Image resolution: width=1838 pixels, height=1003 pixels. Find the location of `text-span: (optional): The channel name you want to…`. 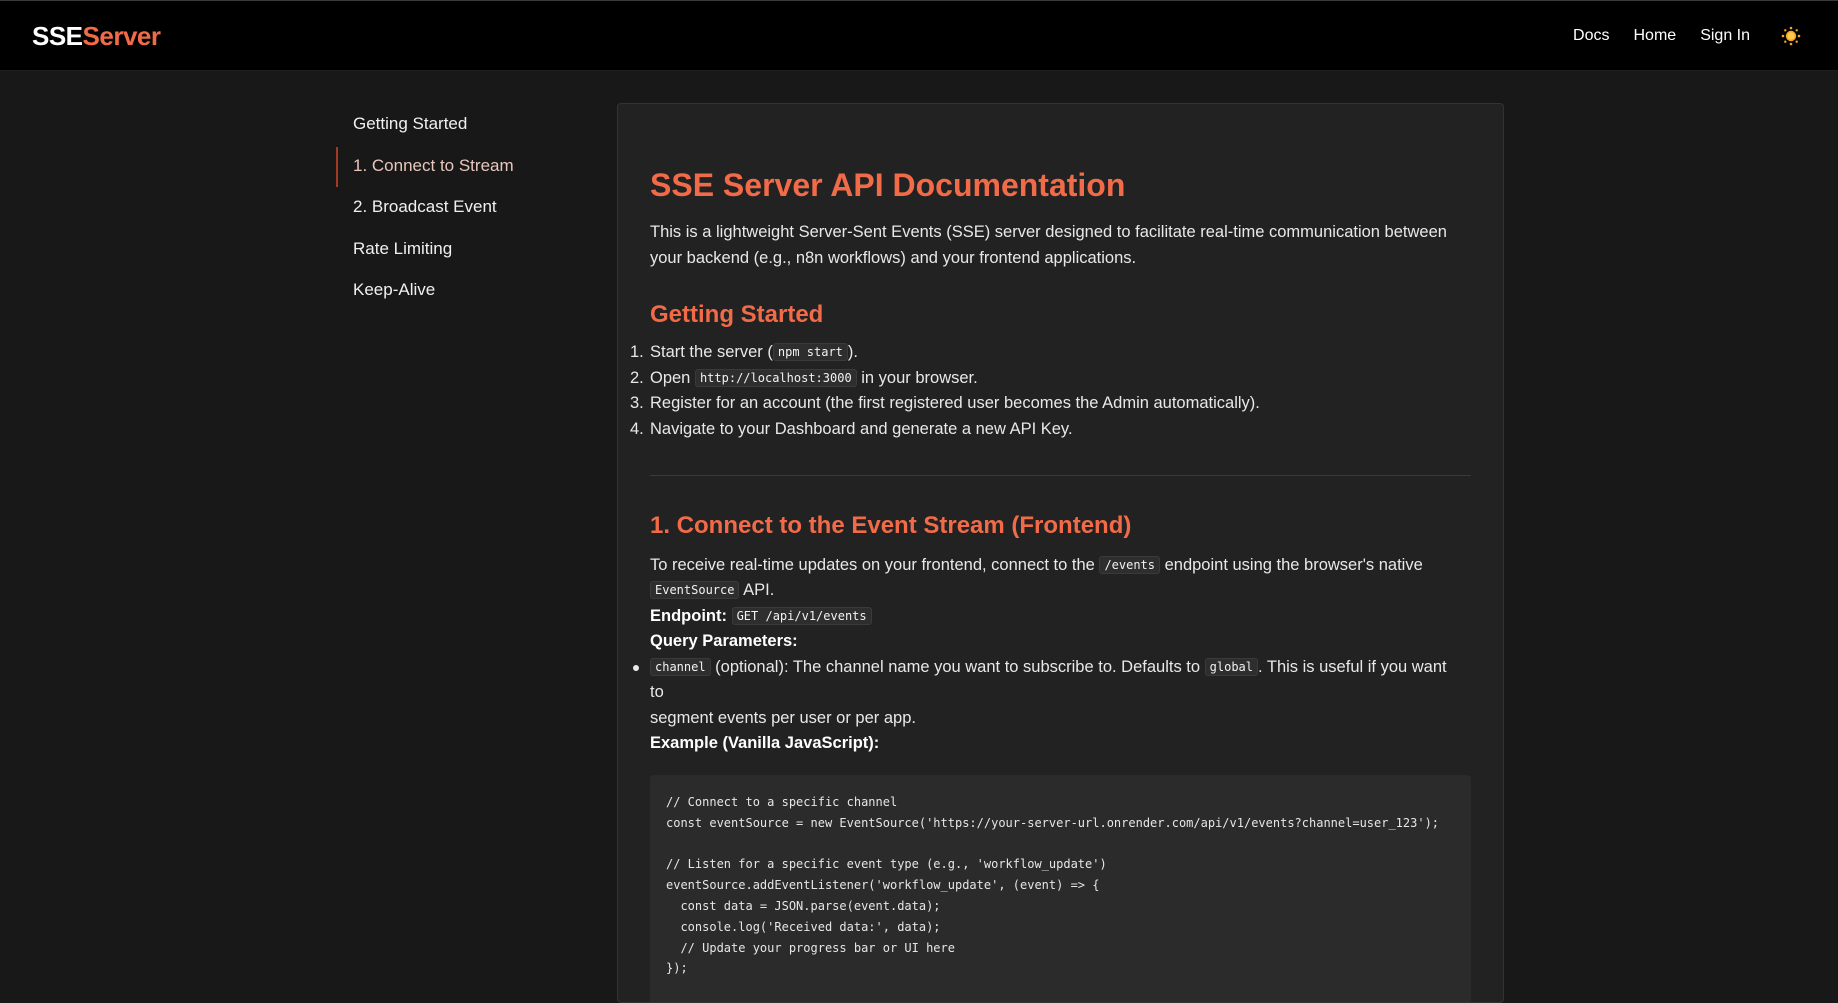

text-span: (optional): The channel name you want to… is located at coordinates (957, 666).